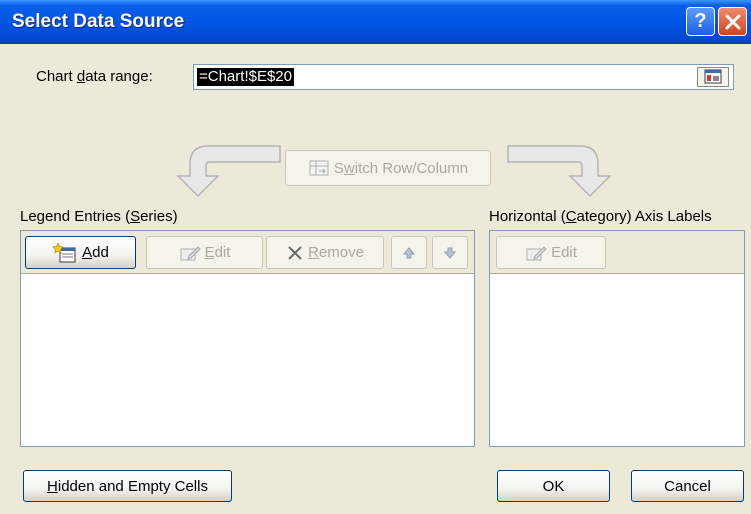 The height and width of the screenshot is (514, 751). What do you see at coordinates (600, 216) in the screenshot?
I see `axis-labels-label: Horizontal (Category) Axis Labels` at bounding box center [600, 216].